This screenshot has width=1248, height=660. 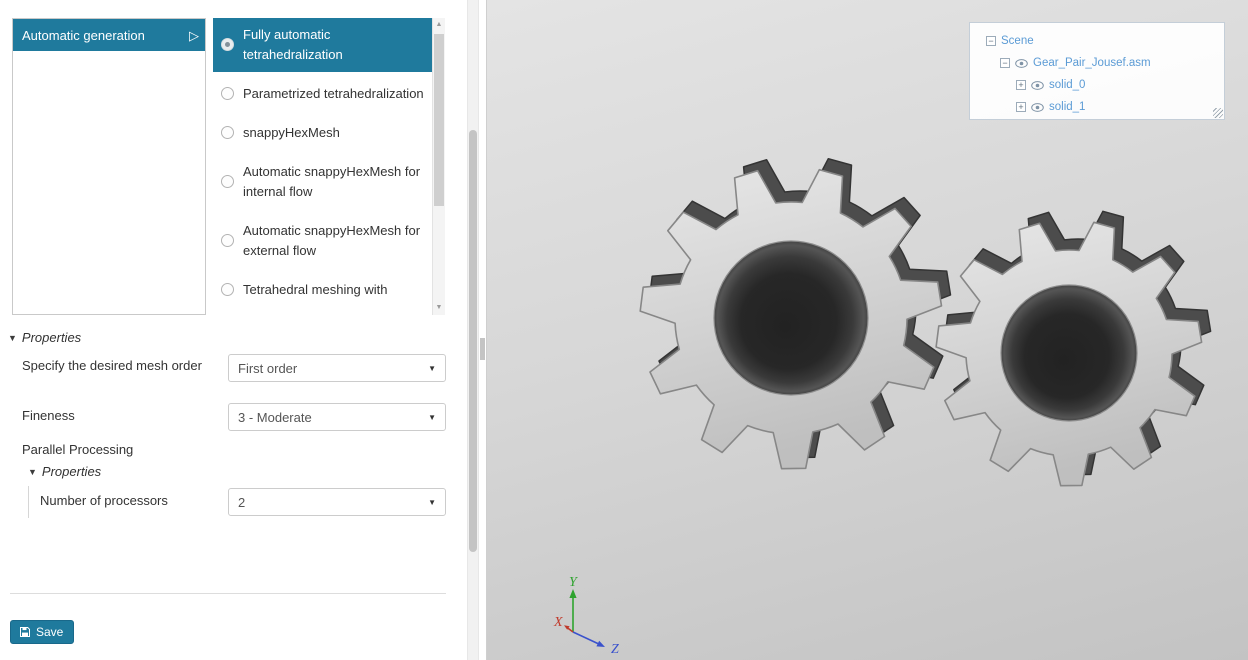 I want to click on save-icon, so click(x=25, y=632).